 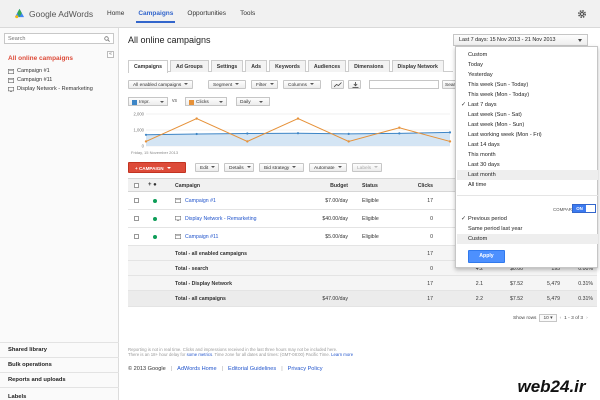 What do you see at coordinates (53, 13) in the screenshot?
I see `adwords-logo: Google AdWords` at bounding box center [53, 13].